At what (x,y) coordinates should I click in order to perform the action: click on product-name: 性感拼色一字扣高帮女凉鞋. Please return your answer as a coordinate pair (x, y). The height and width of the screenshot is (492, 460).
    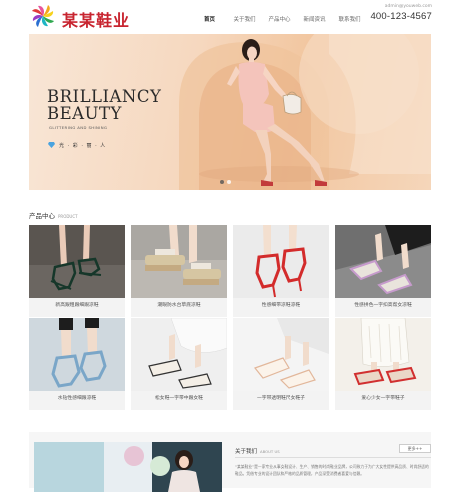
    Looking at the image, I should click on (383, 304).